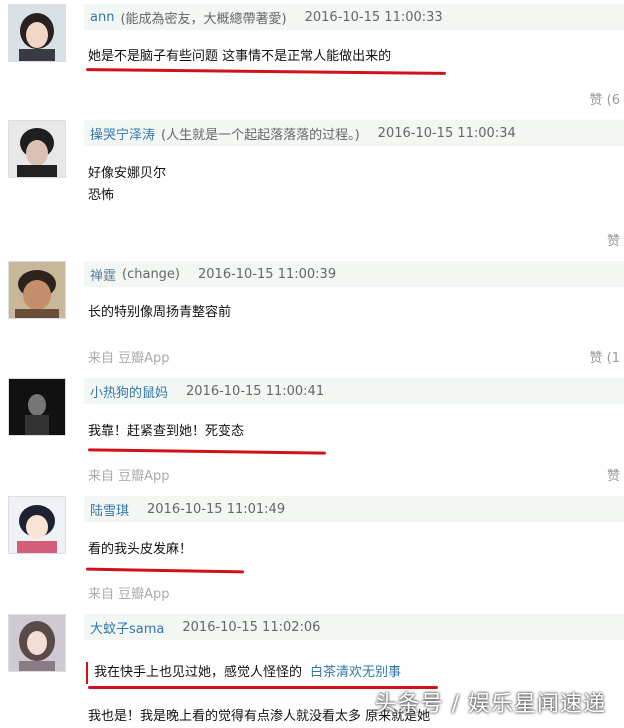 The height and width of the screenshot is (728, 624). What do you see at coordinates (354, 391) in the screenshot?
I see `comment-header: 小热狗的鼠妈 2016-10-15 11:00:41` at bounding box center [354, 391].